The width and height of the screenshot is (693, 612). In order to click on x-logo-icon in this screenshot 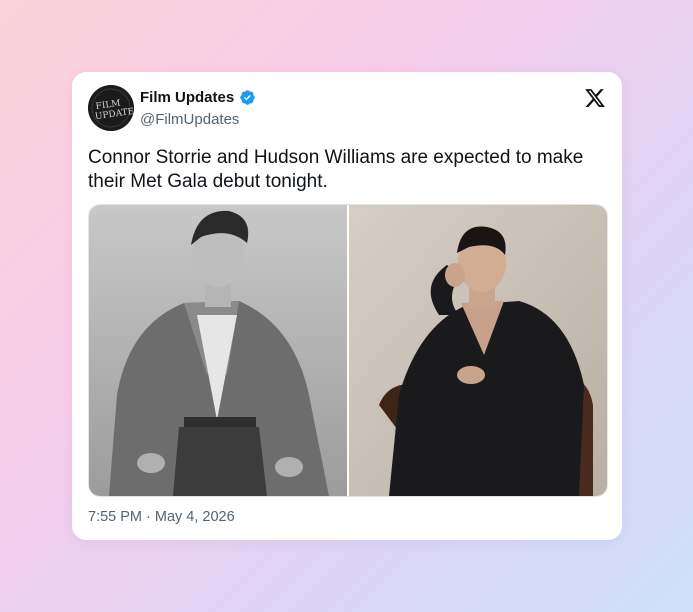, I will do `click(595, 98)`.